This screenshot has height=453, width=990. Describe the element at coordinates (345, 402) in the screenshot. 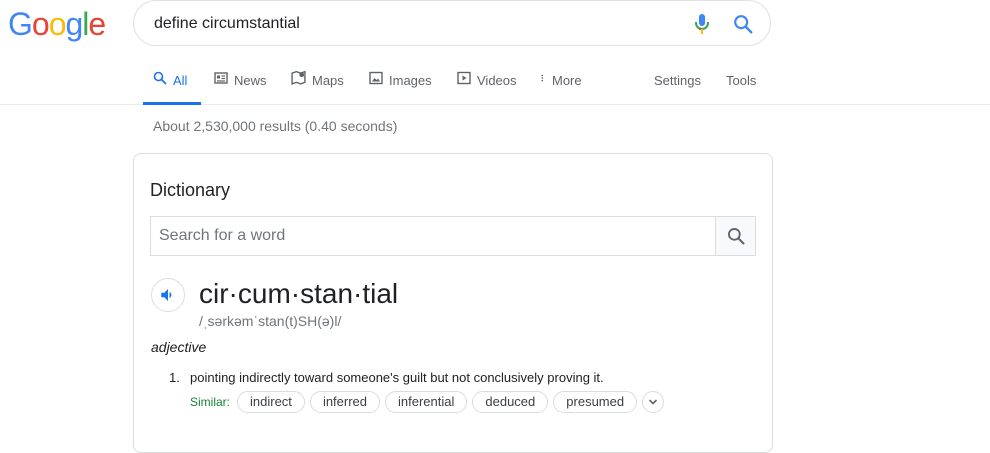

I see `similar-chip: inferred` at that location.